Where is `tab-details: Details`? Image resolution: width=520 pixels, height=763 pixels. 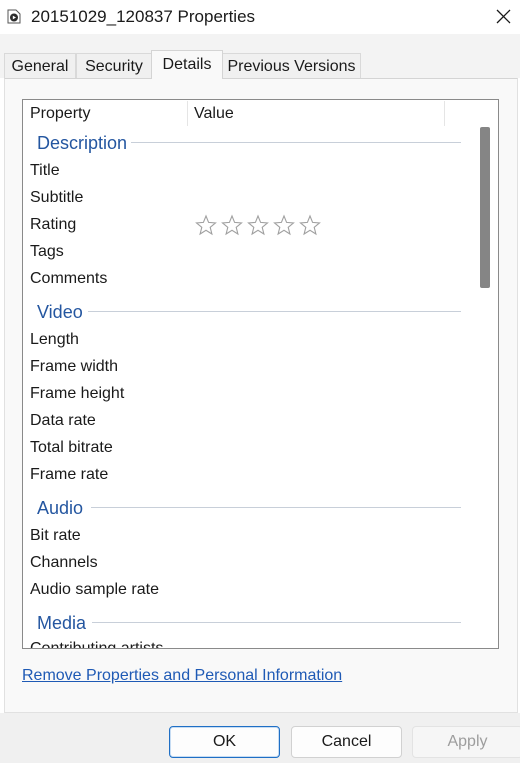 tab-details: Details is located at coordinates (187, 64).